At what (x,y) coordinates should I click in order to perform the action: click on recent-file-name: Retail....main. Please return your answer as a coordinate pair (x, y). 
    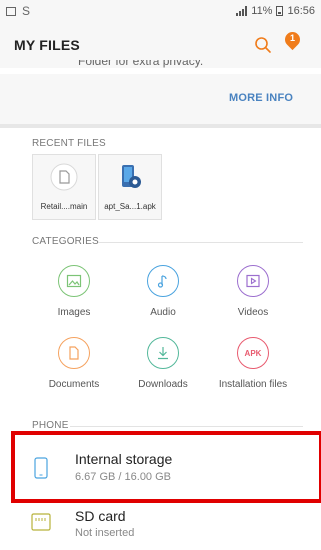
    Looking at the image, I should click on (64, 206).